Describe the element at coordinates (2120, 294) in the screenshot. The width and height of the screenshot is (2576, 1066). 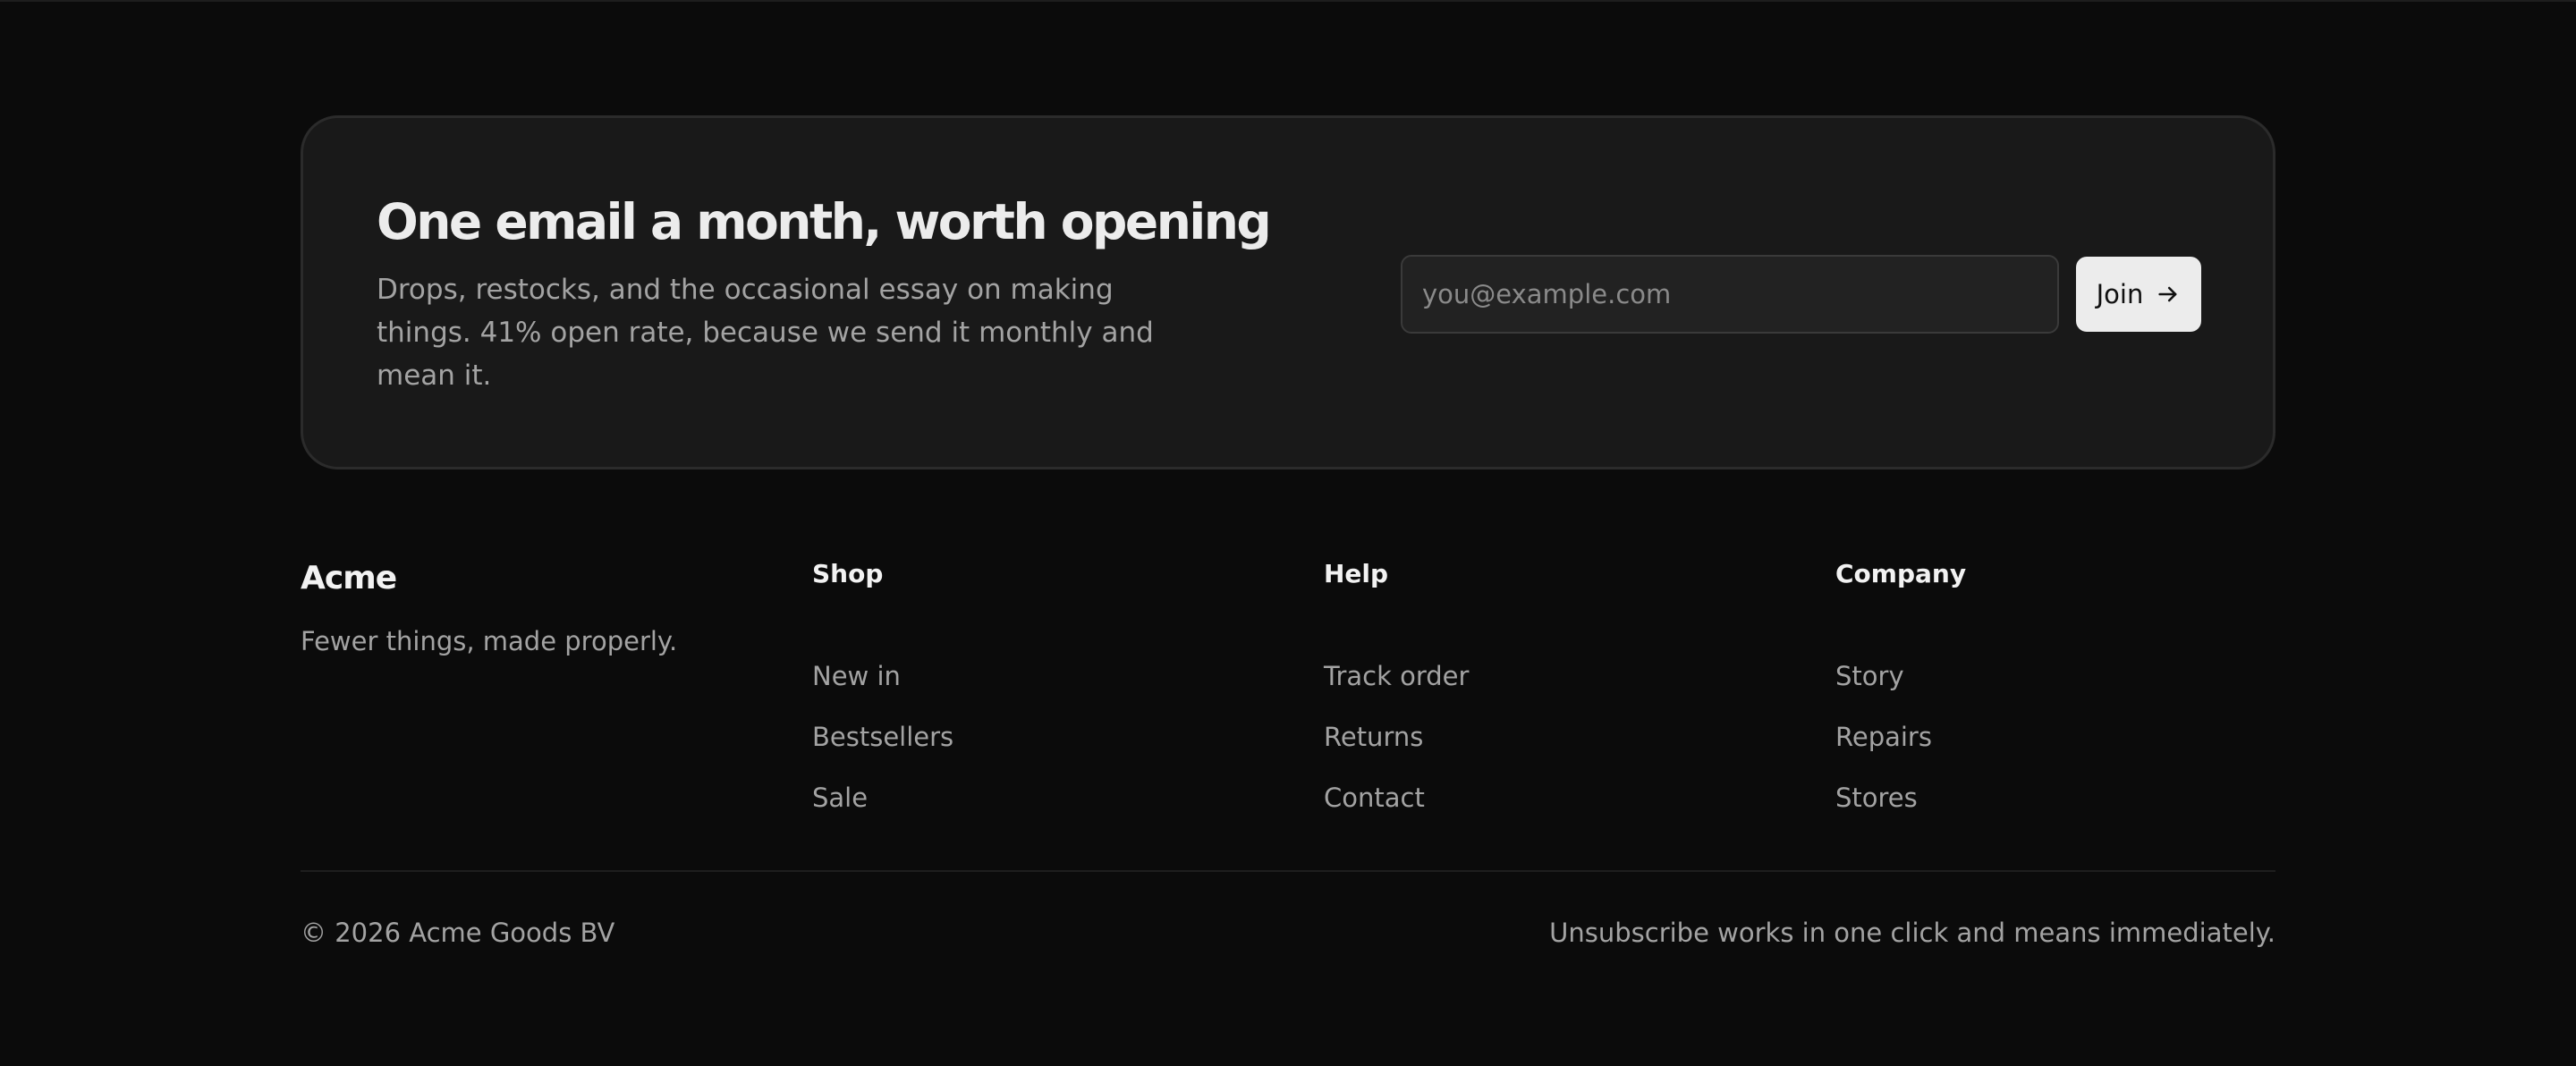
I see `join-button-label: Join` at that location.